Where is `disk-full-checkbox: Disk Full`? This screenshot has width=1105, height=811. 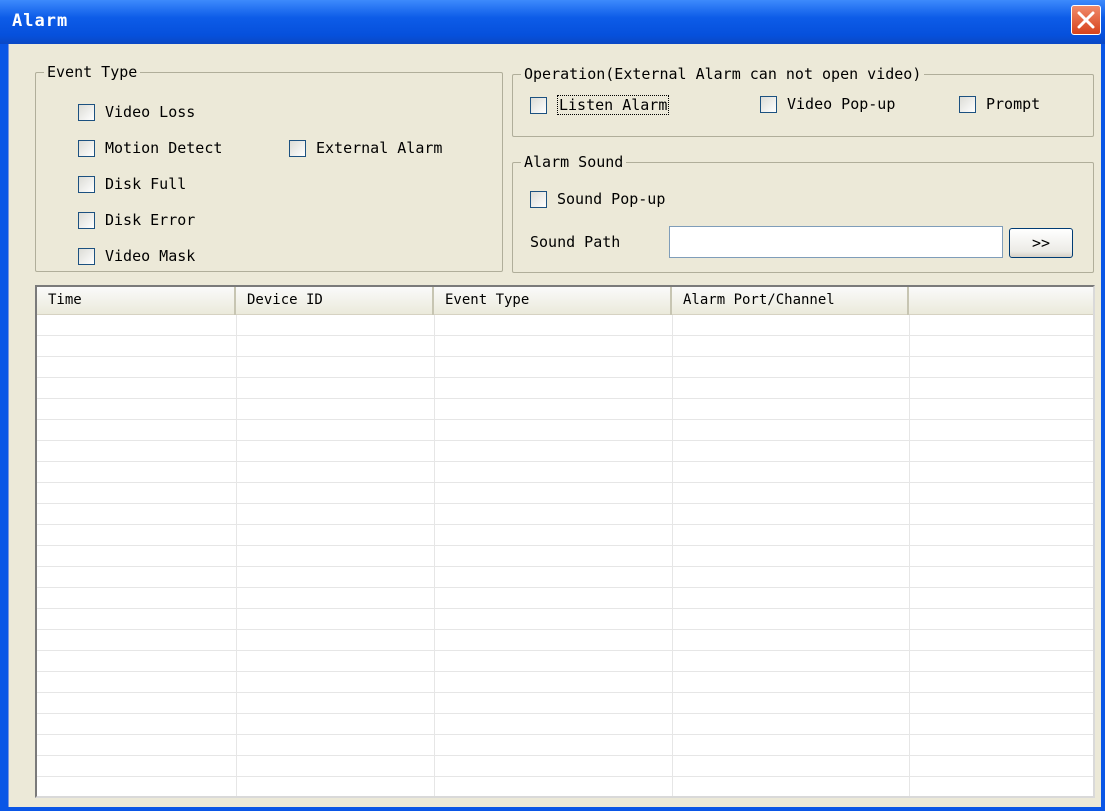
disk-full-checkbox: Disk Full is located at coordinates (132, 184).